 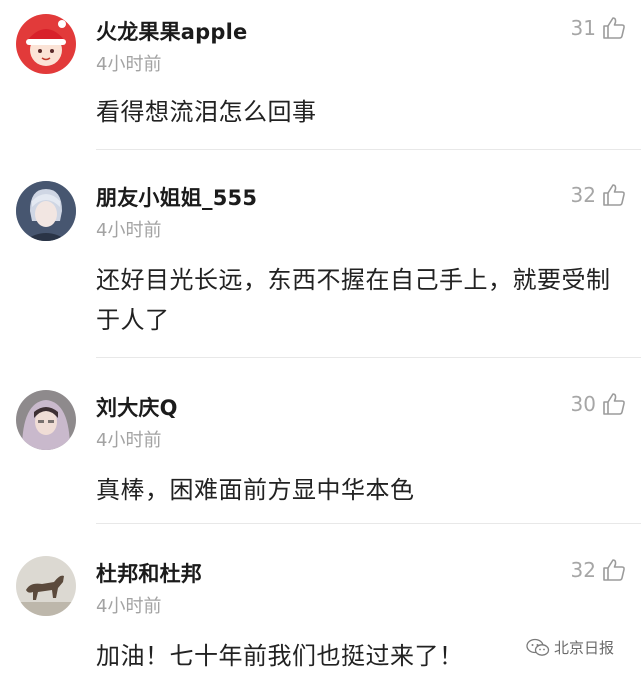 What do you see at coordinates (206, 112) in the screenshot?
I see `comment-text: 看得想流泪怎么回事` at bounding box center [206, 112].